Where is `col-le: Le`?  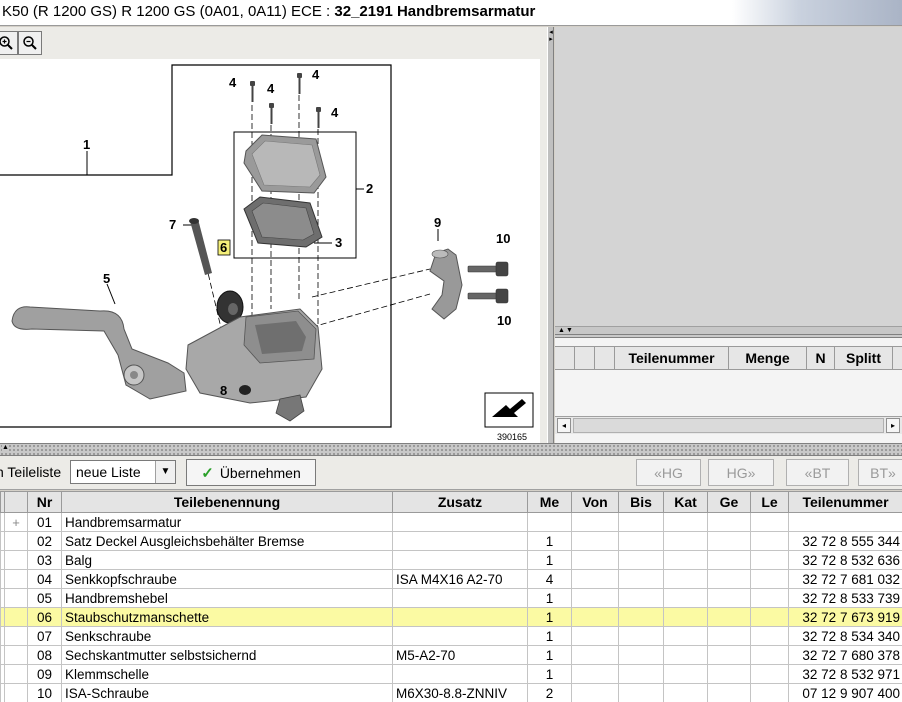 col-le: Le is located at coordinates (769, 502).